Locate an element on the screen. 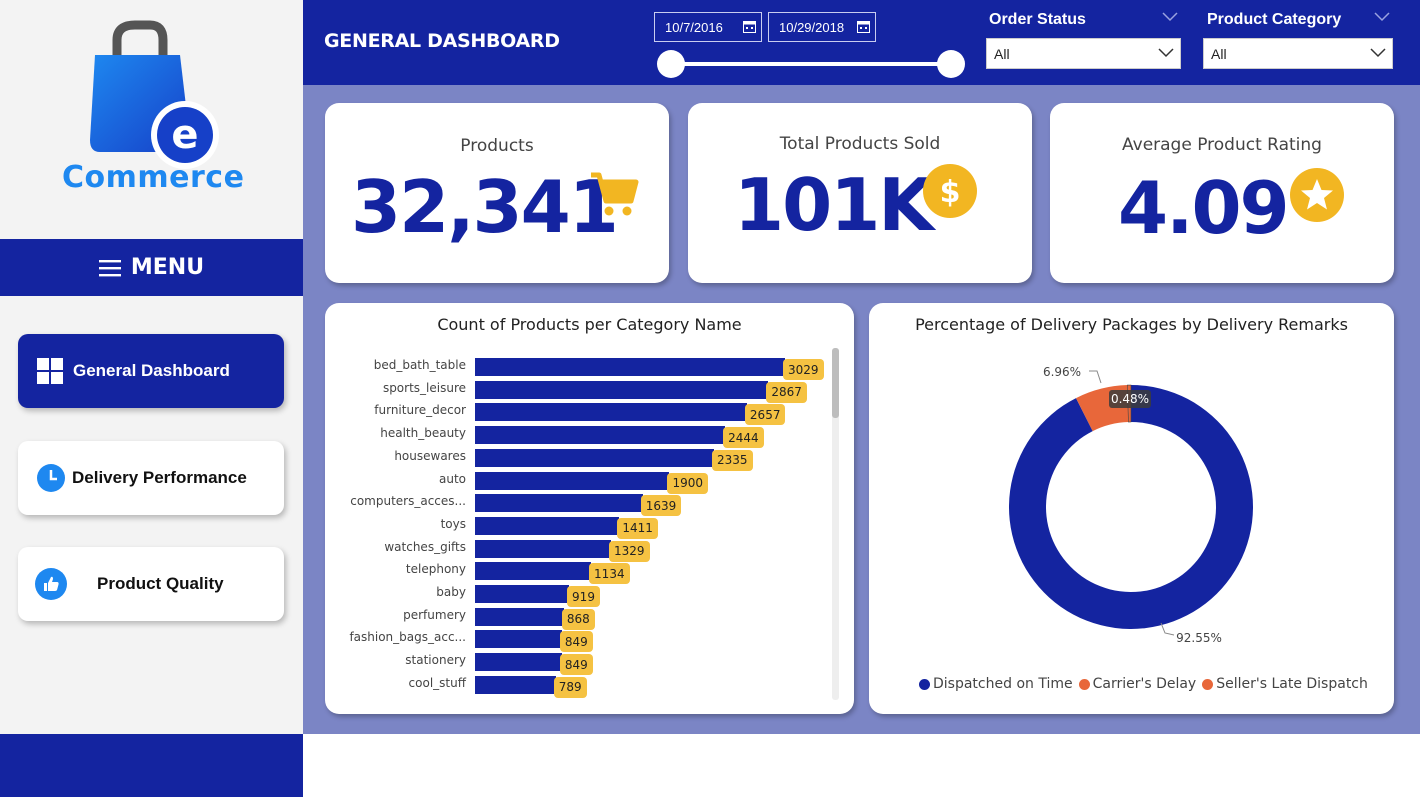 The width and height of the screenshot is (1420, 797). donut-chart-plot: 6.96% 92.55% 0.48% is located at coordinates (1131, 505).